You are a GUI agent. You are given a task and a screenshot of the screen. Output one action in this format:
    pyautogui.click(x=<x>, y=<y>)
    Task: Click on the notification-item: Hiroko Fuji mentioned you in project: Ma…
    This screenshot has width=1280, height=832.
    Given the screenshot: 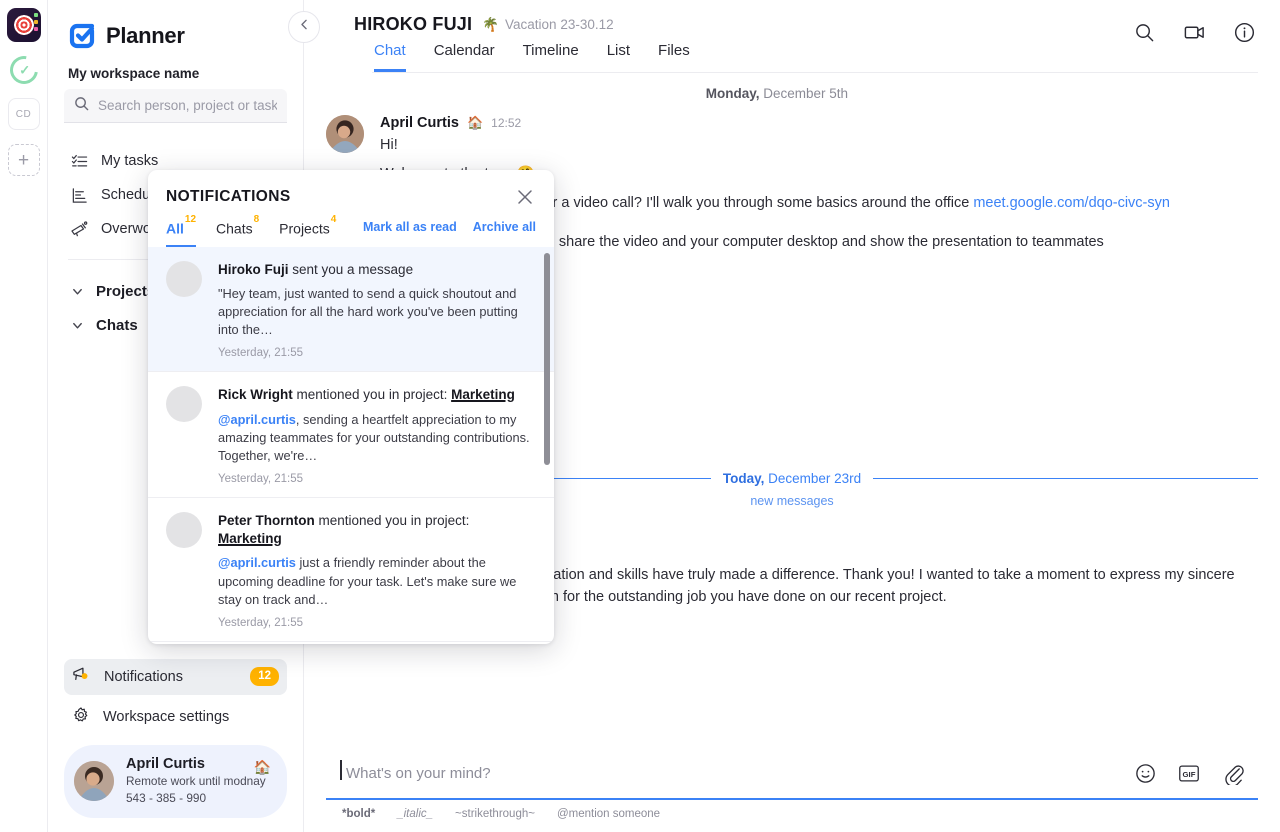 What is the action you would take?
    pyautogui.click(x=351, y=643)
    